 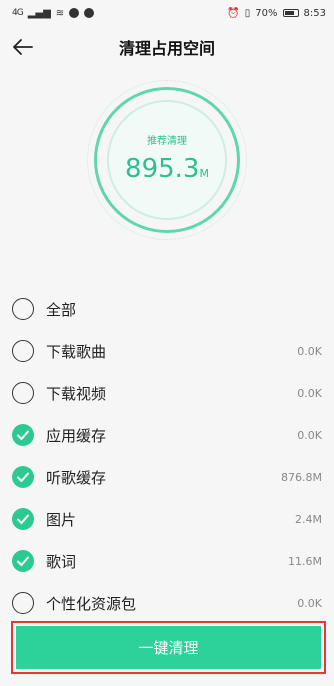 What do you see at coordinates (167, 141) in the screenshot?
I see `summary-label: 推荐清理` at bounding box center [167, 141].